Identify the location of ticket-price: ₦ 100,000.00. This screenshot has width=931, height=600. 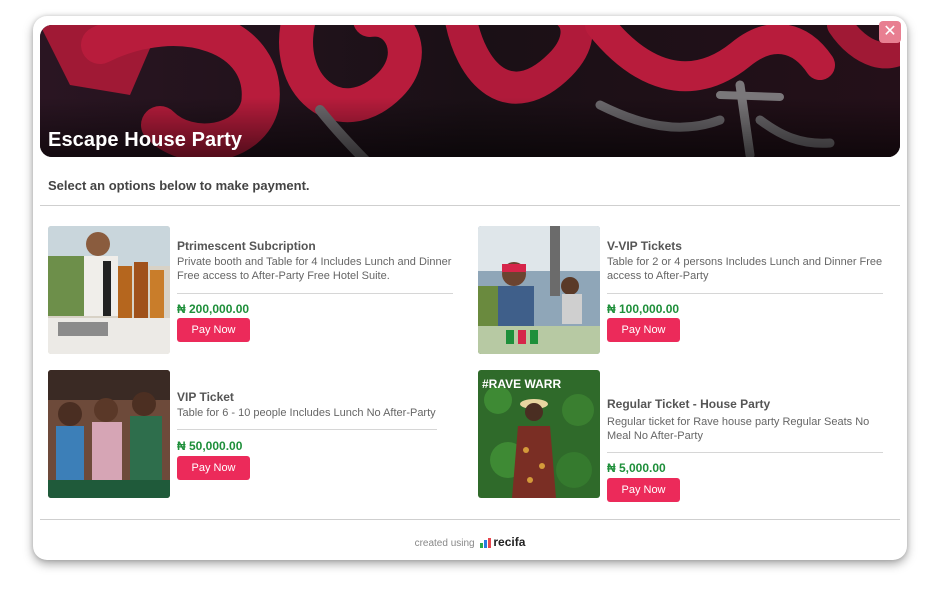
(643, 309).